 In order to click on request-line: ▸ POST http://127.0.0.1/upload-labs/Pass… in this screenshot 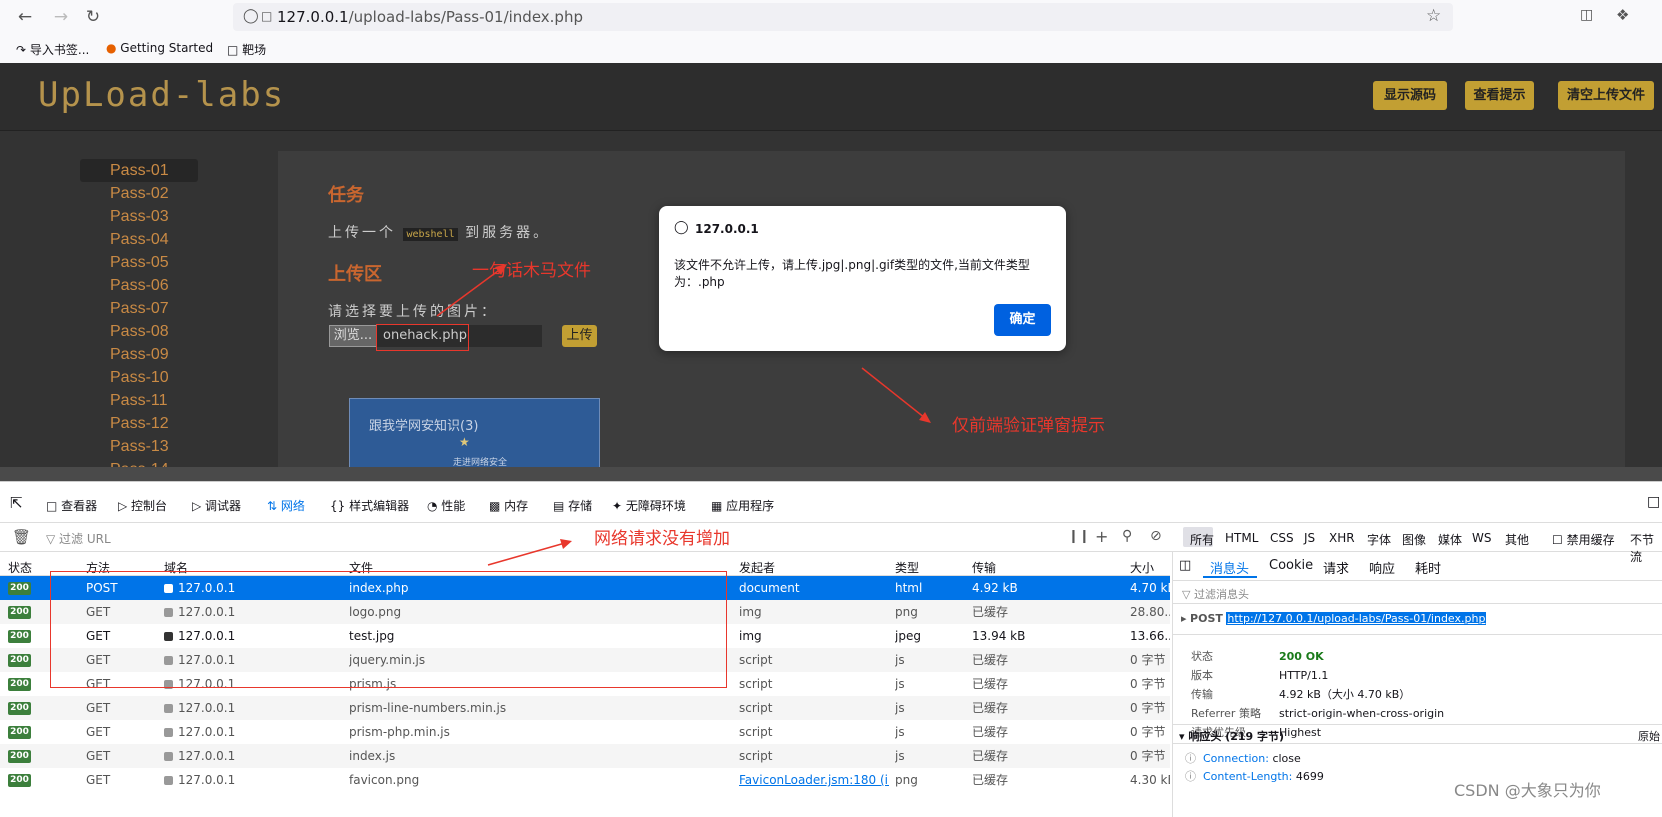, I will do `click(1334, 618)`.